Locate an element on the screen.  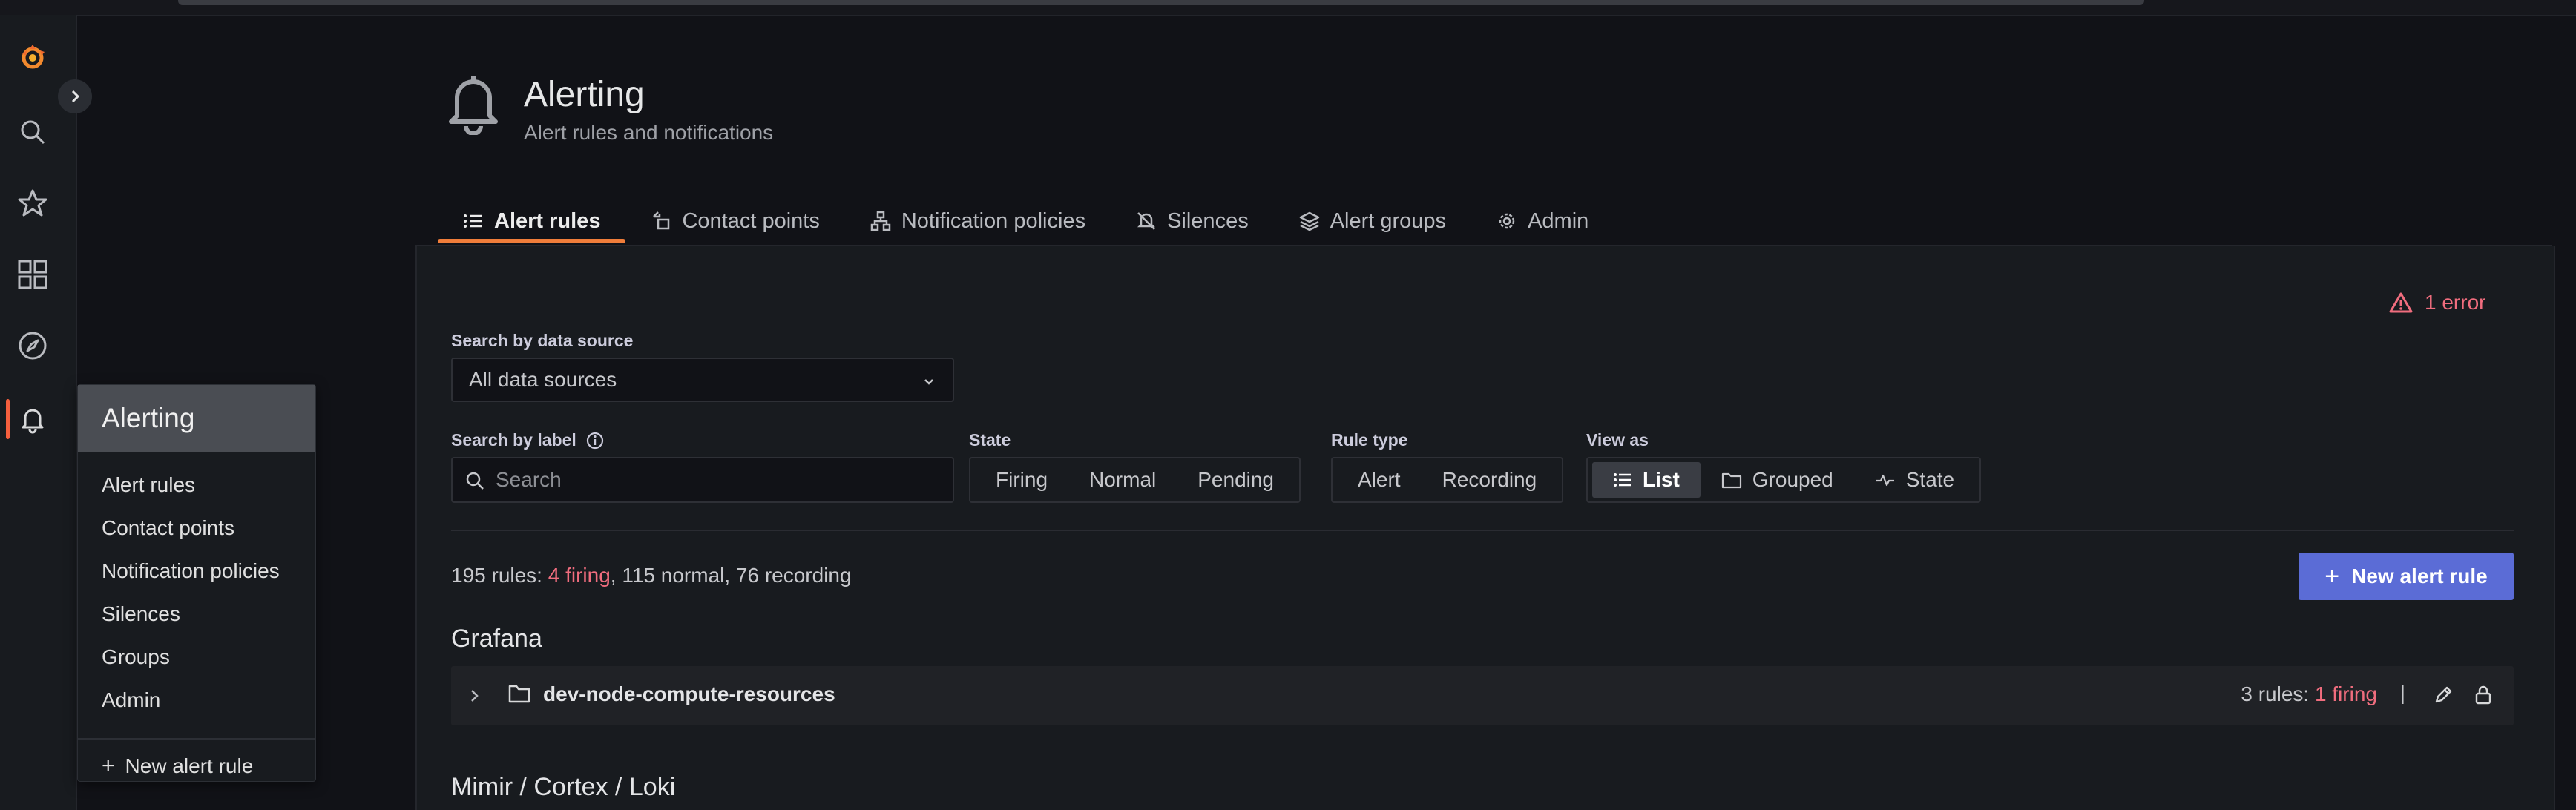
state-option-firing: Firing is located at coordinates (1021, 480).